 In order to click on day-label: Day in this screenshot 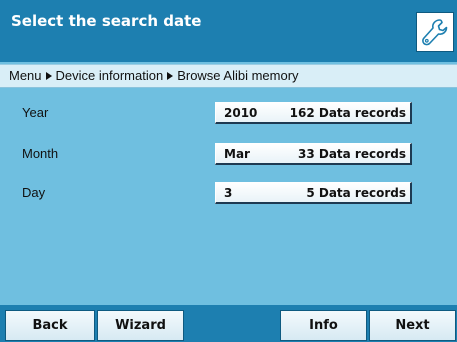, I will do `click(34, 192)`.